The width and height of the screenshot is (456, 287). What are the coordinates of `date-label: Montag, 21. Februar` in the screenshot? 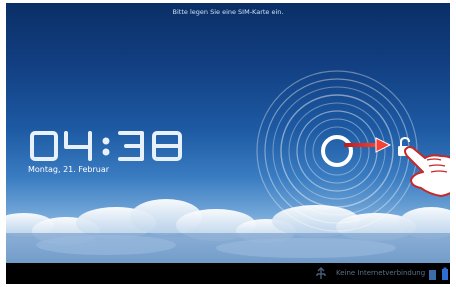 It's located at (69, 169).